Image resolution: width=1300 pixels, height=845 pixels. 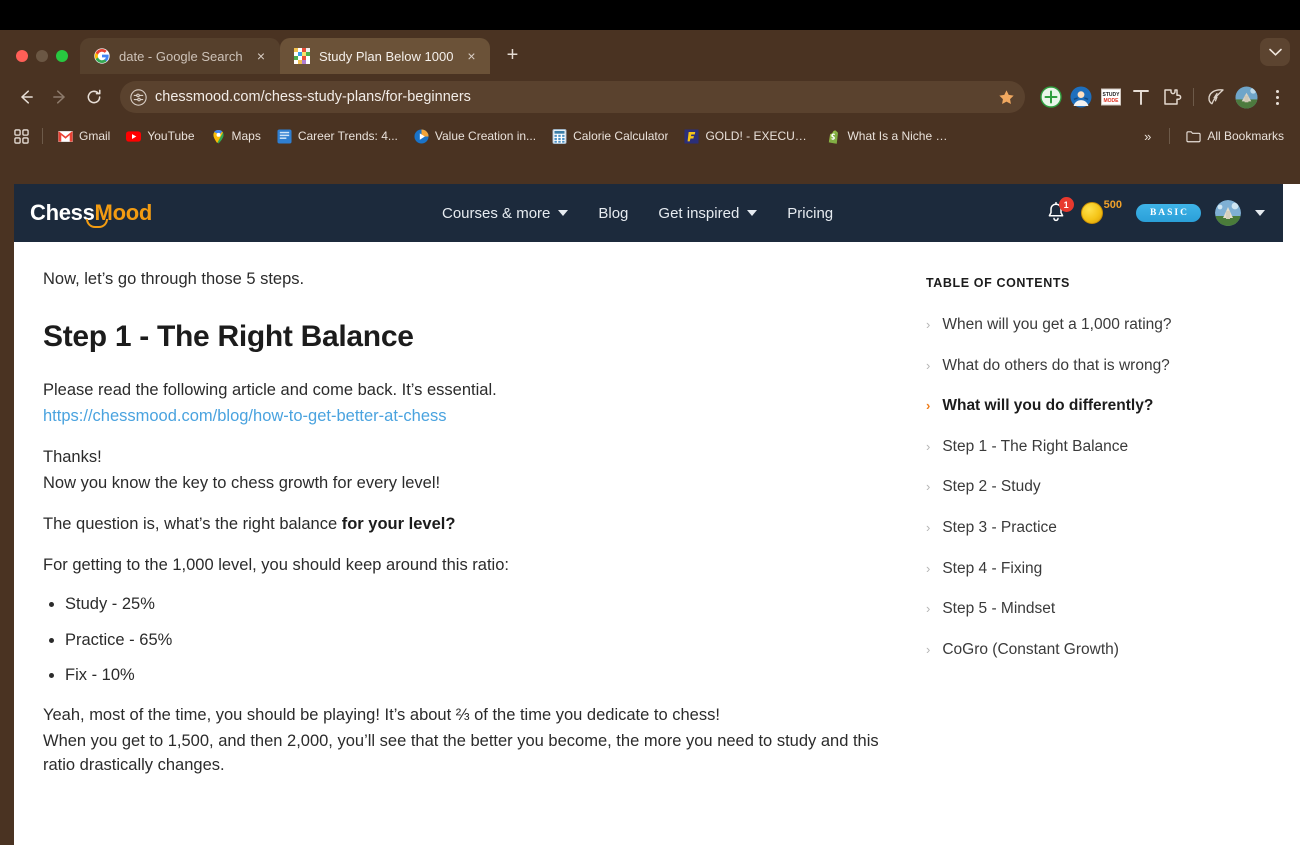 I want to click on toolbar-divider, so click(x=1193, y=97).